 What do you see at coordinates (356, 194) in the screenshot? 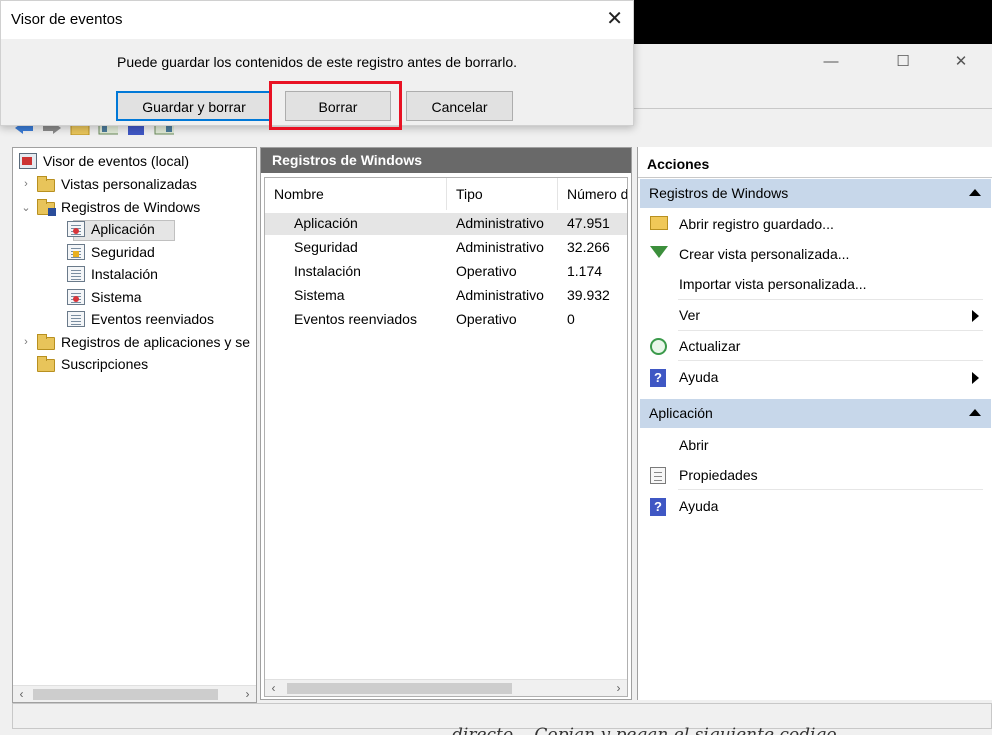
I see `column-header-name: Nombre` at bounding box center [356, 194].